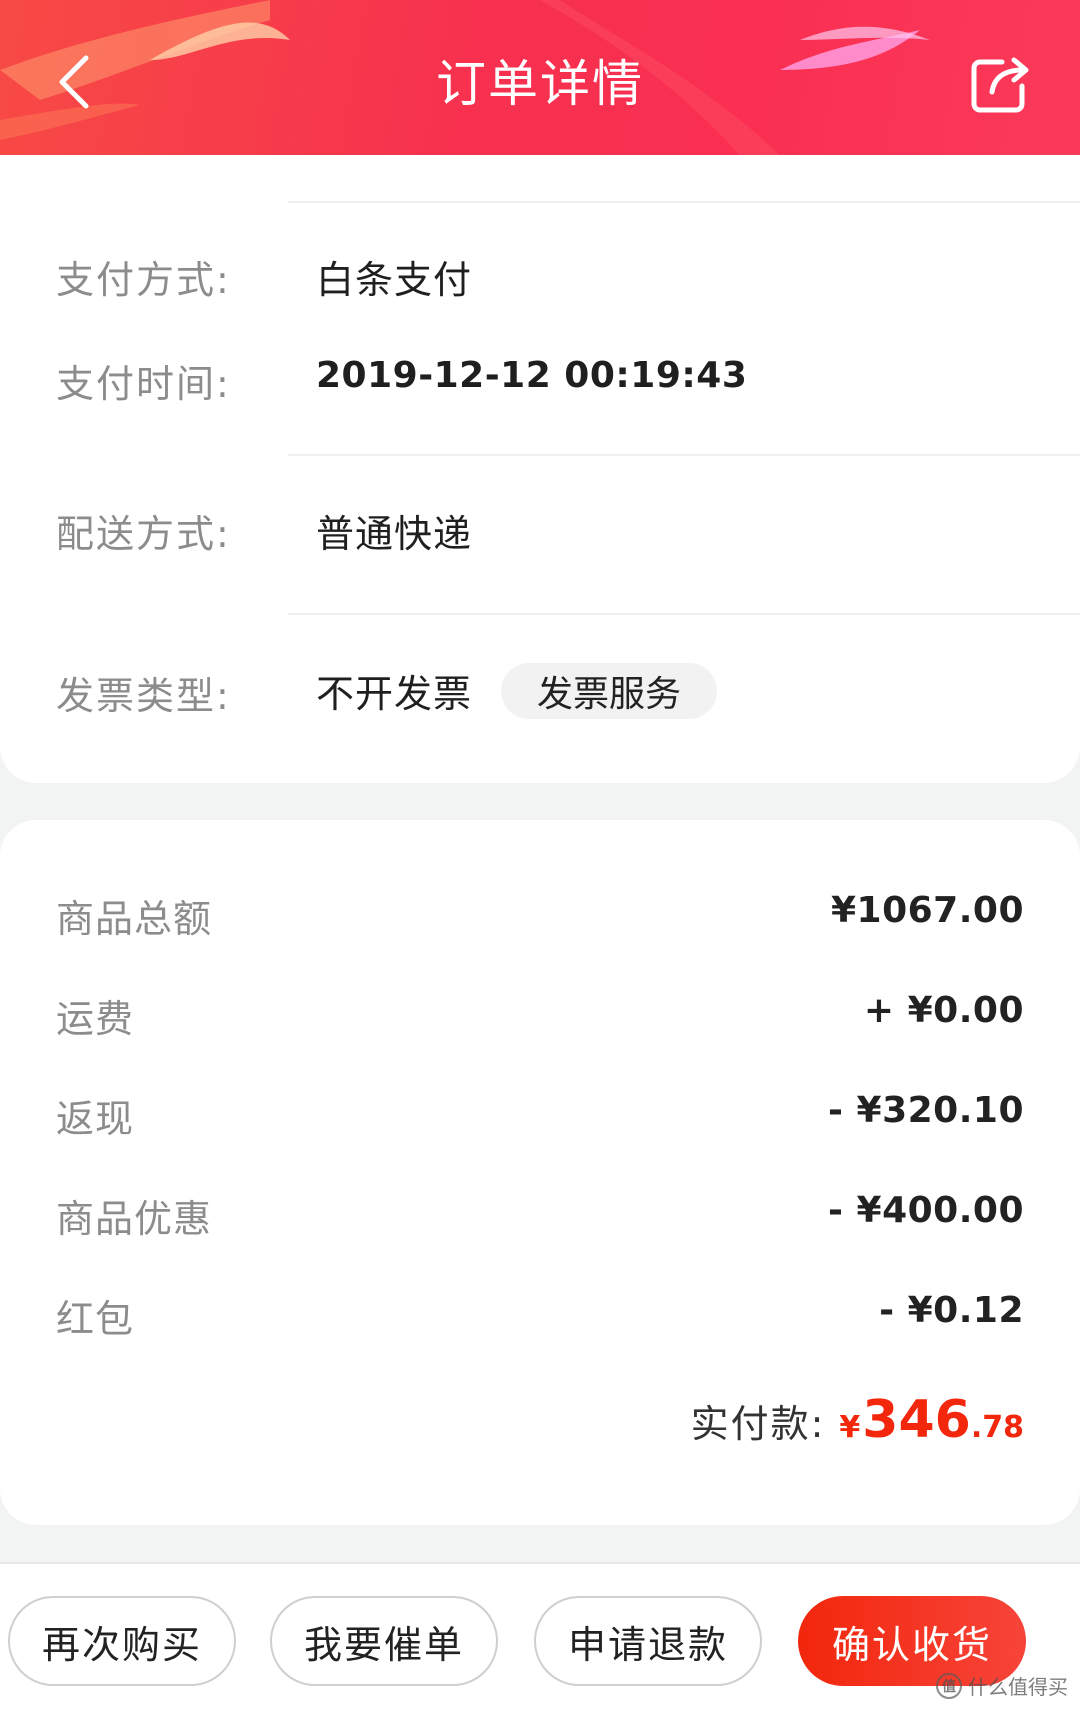  I want to click on share-icon, so click(1000, 85).